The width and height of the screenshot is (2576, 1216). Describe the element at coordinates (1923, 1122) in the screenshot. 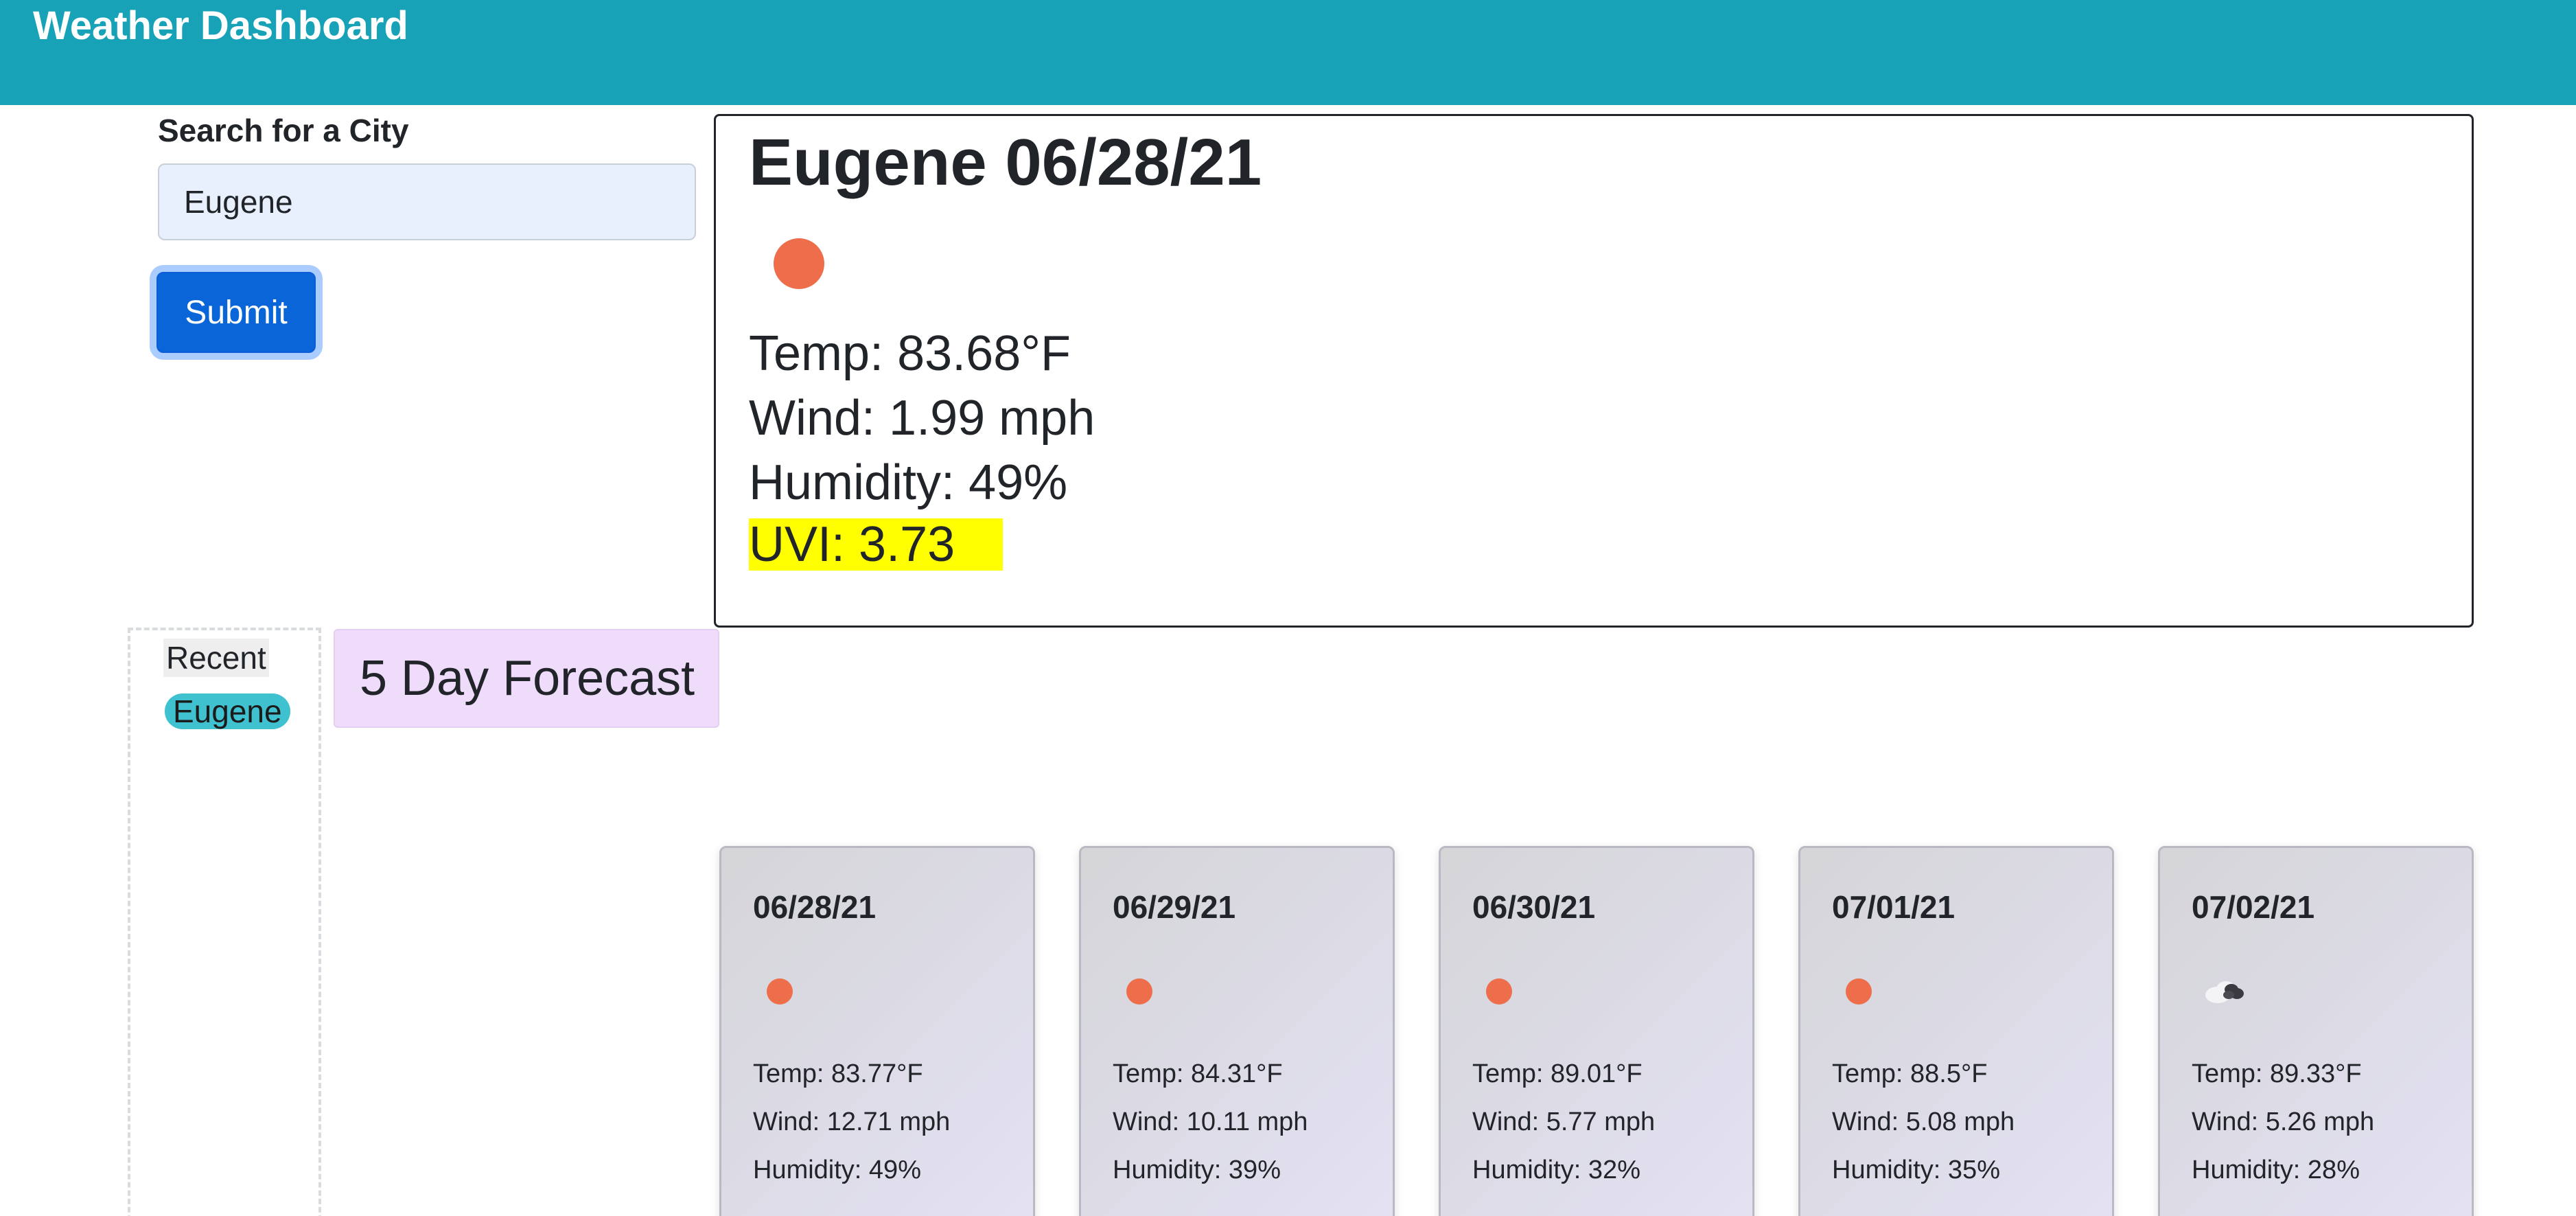

I see `forecast-wind: Wind: 5.08 mph` at that location.